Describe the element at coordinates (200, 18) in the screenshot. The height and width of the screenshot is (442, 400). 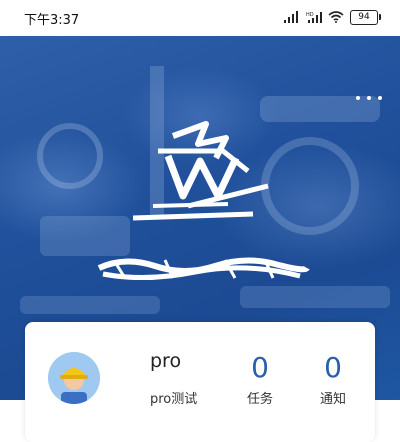
I see `status-bar: 下午3:37 HD 94` at that location.